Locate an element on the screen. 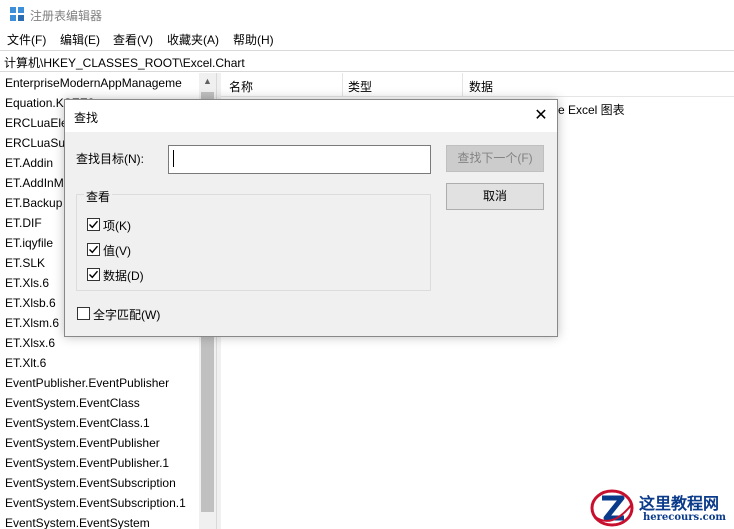 The height and width of the screenshot is (529, 734). keys-checkbox-label: 项(K) is located at coordinates (117, 225).